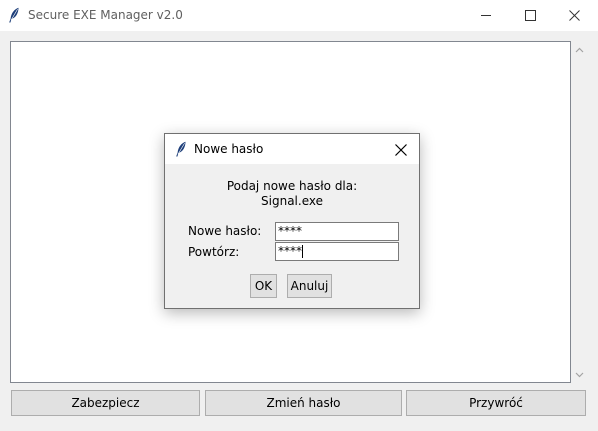 This screenshot has height=431, width=598. I want to click on close-button, so click(575, 15).